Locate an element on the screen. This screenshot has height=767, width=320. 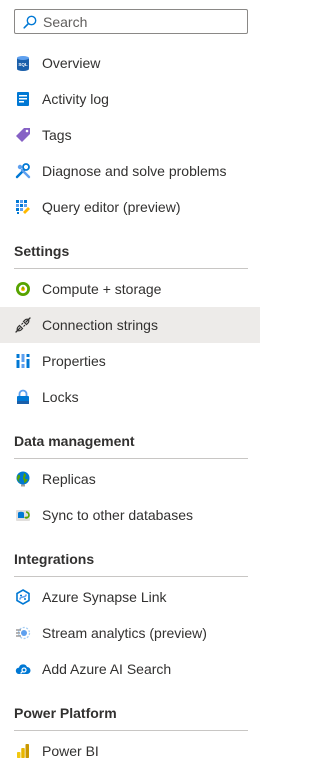
menu-item-label: Stream analytics (preview) is located at coordinates (124, 633).